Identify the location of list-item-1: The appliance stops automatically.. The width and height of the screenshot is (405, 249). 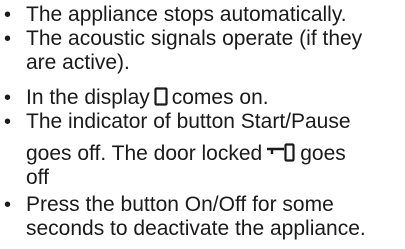
(186, 15).